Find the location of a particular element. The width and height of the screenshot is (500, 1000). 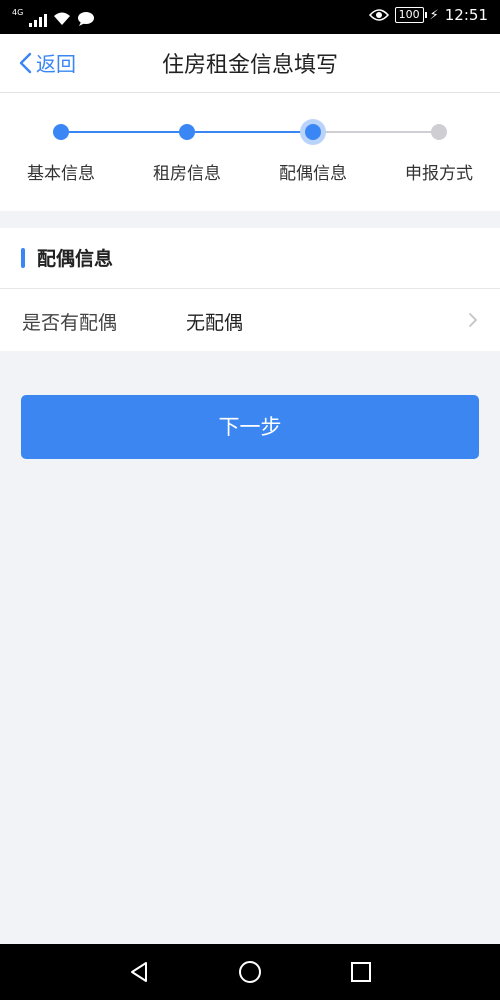

progress-steps: 基本信息 租房信息 配偶信息 申报方式 is located at coordinates (250, 152).